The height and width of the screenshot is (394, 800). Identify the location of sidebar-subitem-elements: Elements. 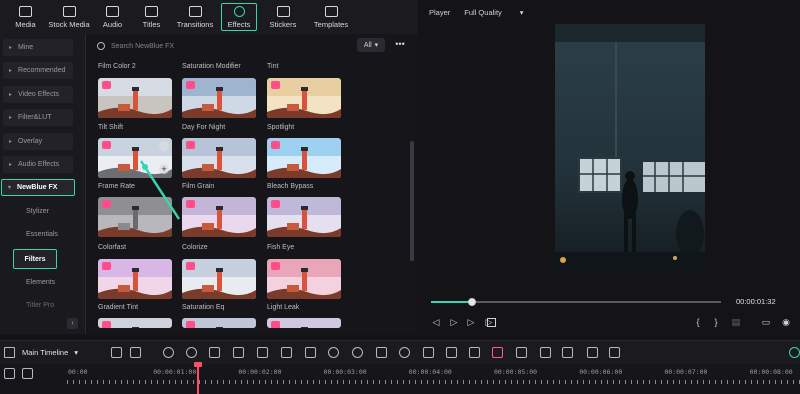
(40, 282).